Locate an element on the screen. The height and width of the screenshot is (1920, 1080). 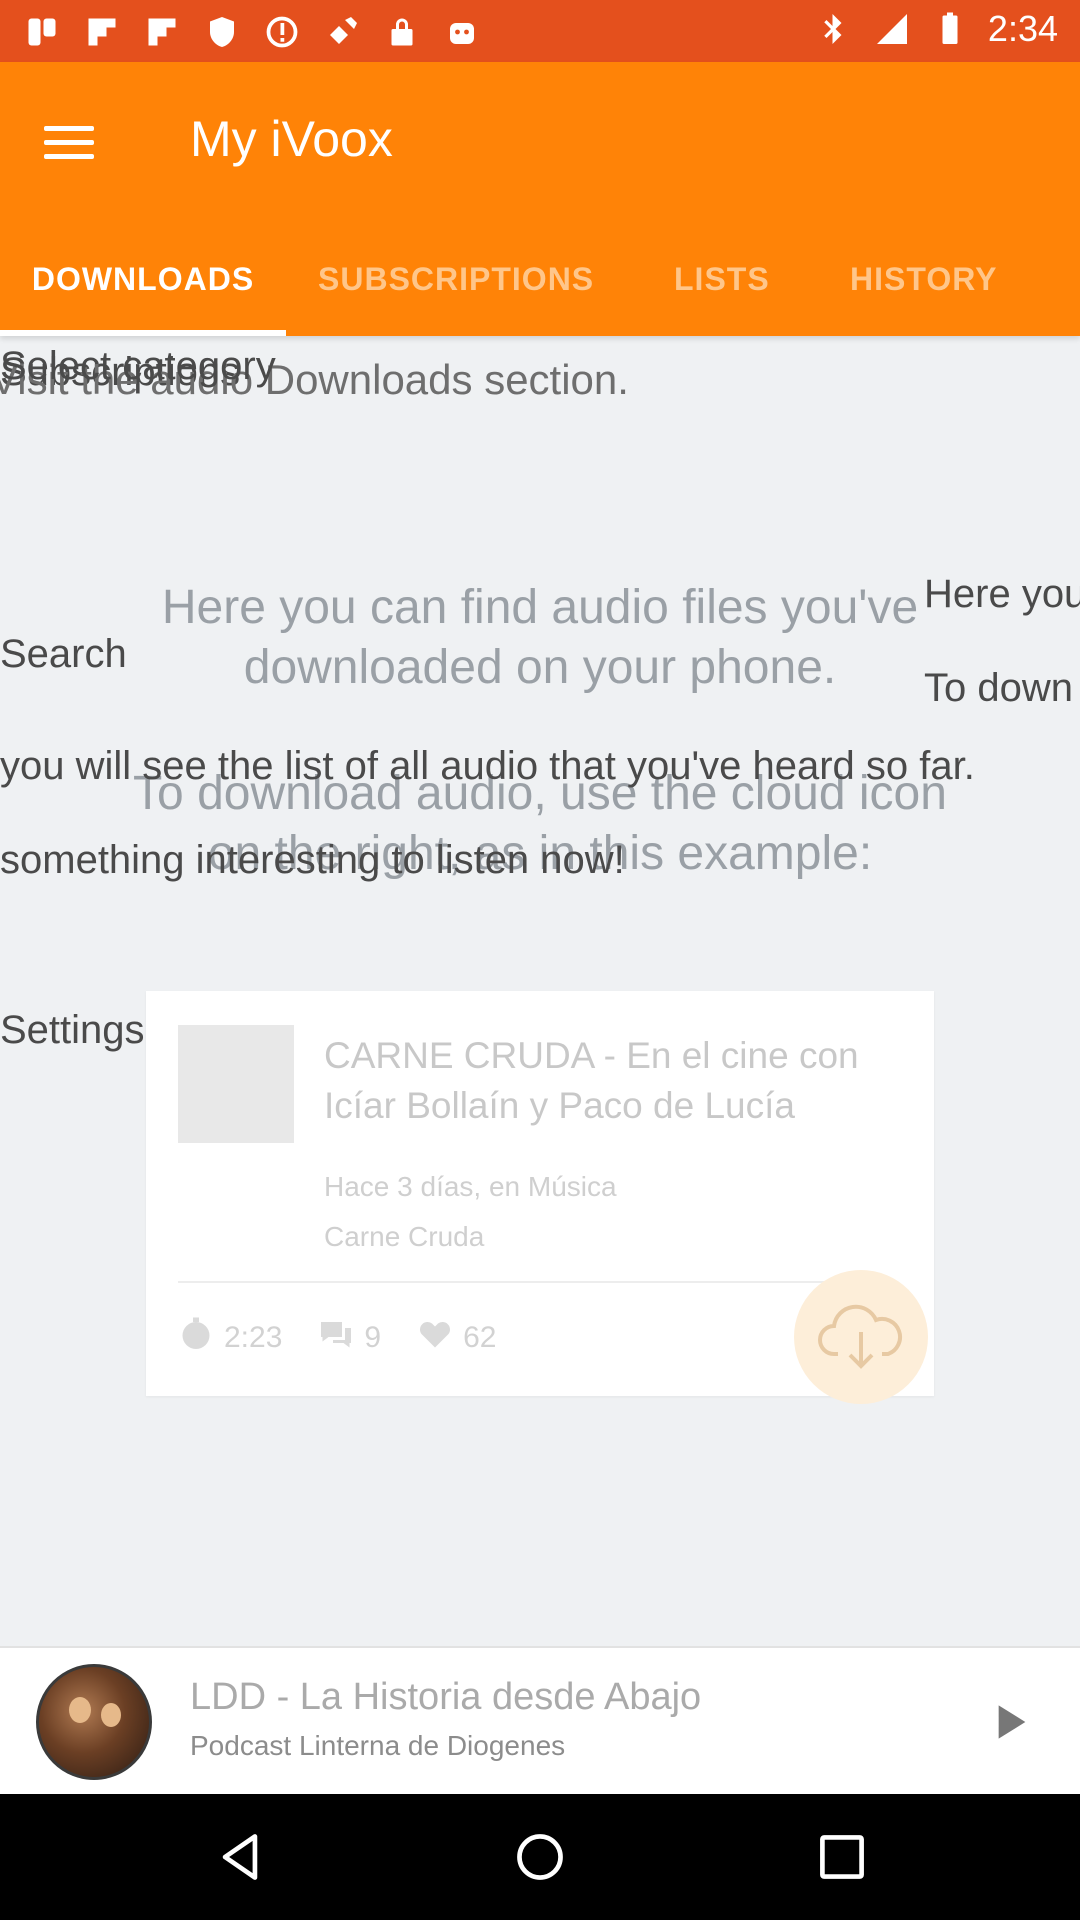
audio-author: Carne Cruda is located at coordinates (404, 1236).